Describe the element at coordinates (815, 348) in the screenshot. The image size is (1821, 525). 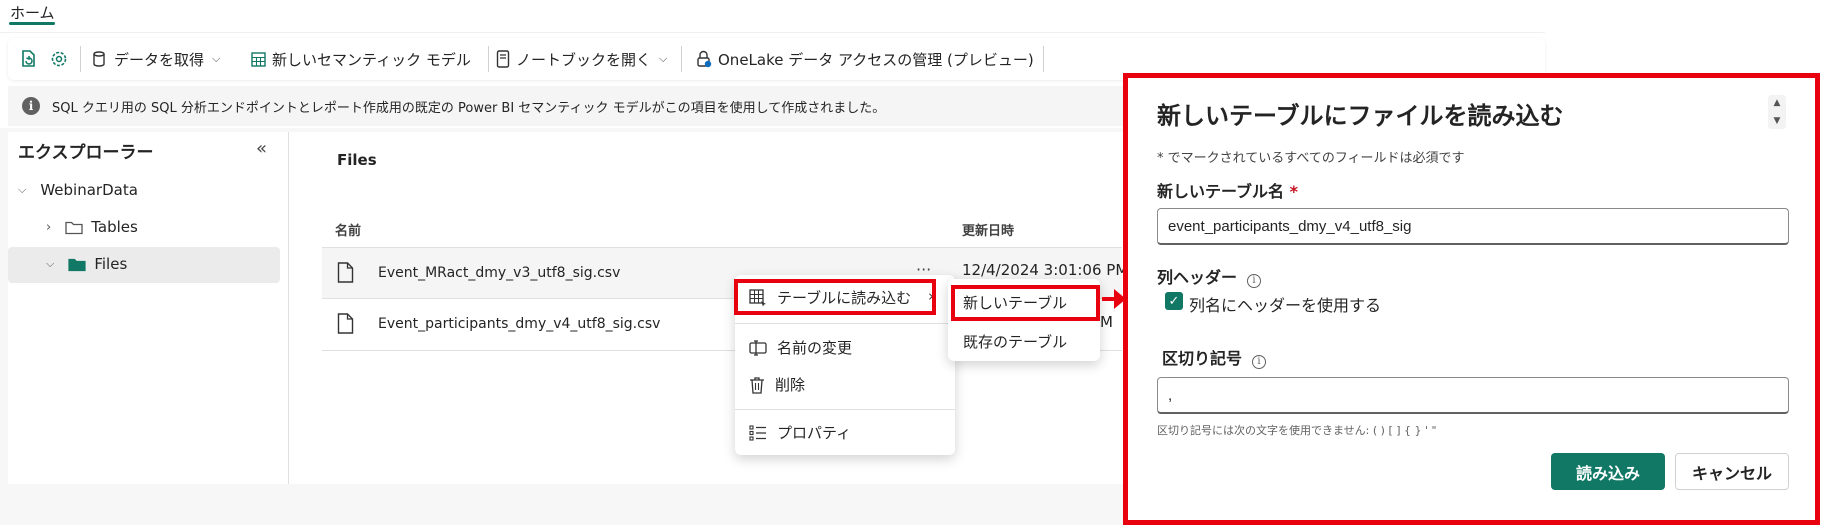
I see `menu-rename-label: 名前の変更` at that location.